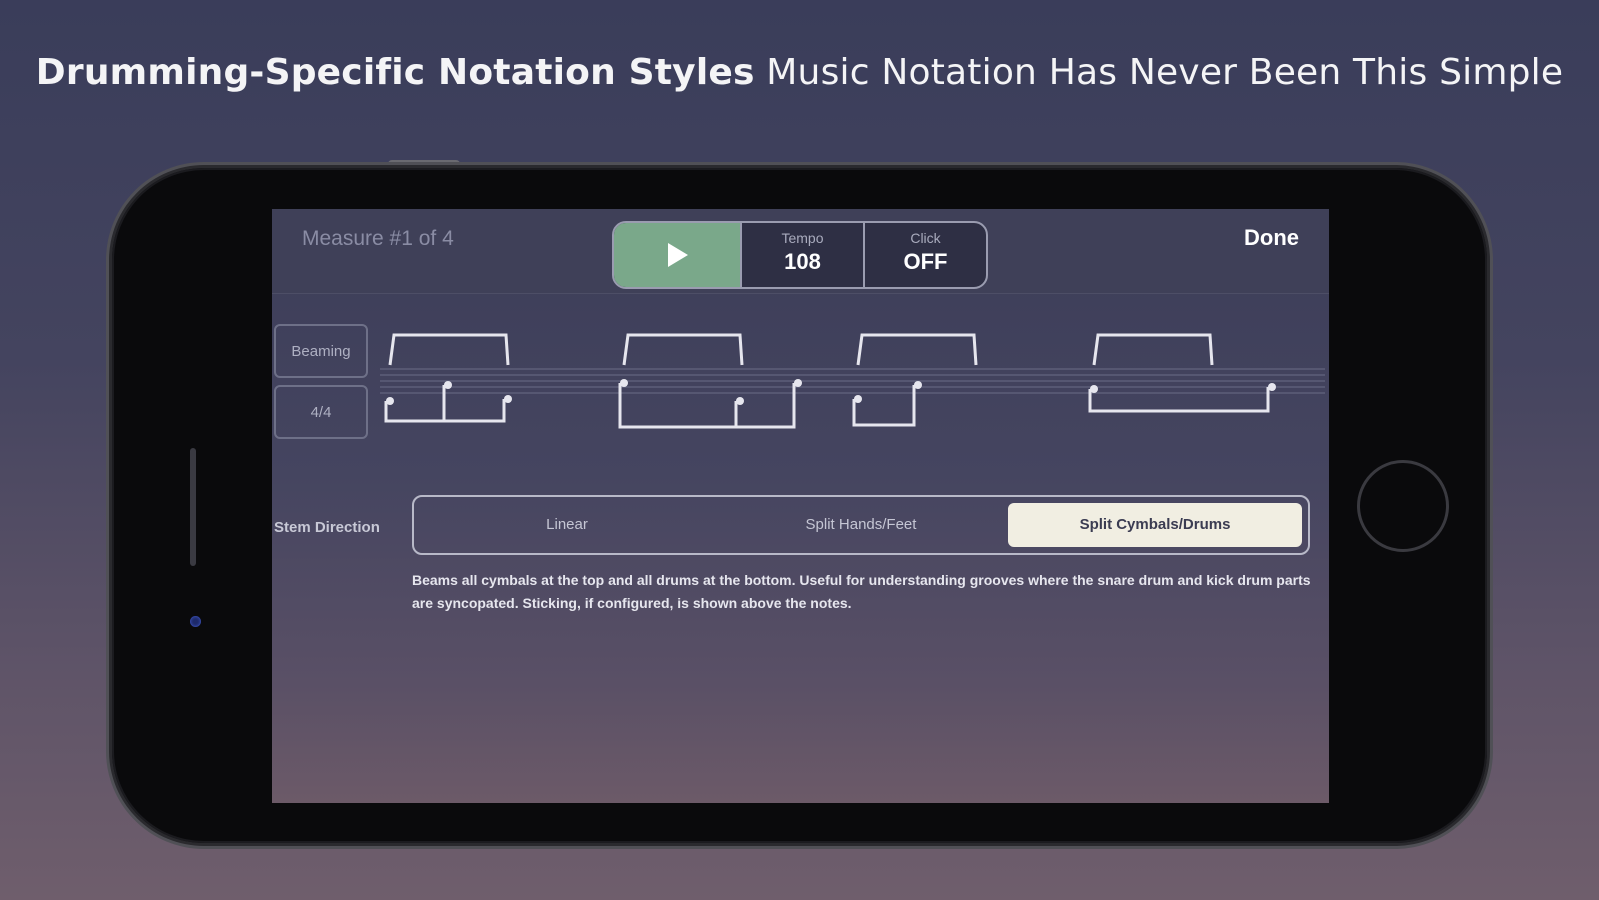  I want to click on play-icon, so click(678, 255).